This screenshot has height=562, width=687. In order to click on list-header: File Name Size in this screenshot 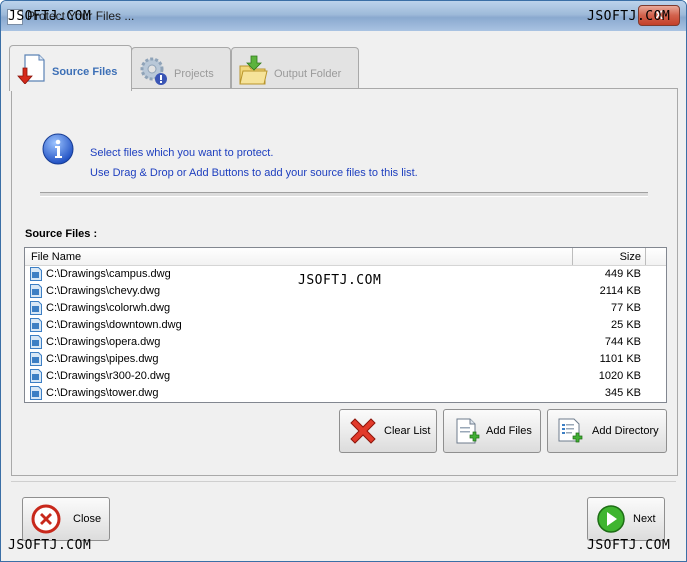, I will do `click(345, 257)`.